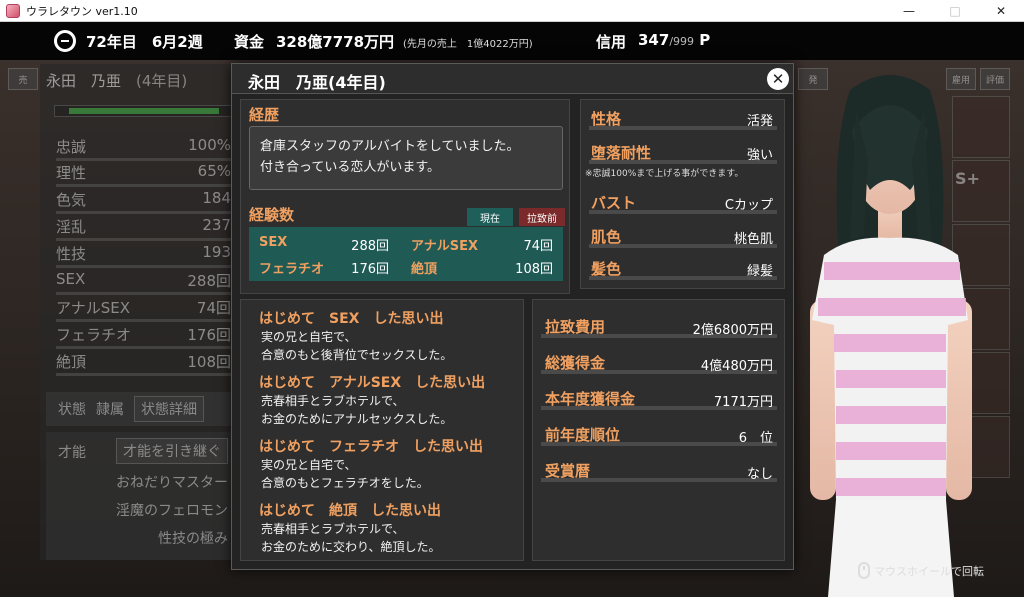 This screenshot has width=1024, height=597. I want to click on exp-key-fellatio: フェラチオ, so click(292, 269).